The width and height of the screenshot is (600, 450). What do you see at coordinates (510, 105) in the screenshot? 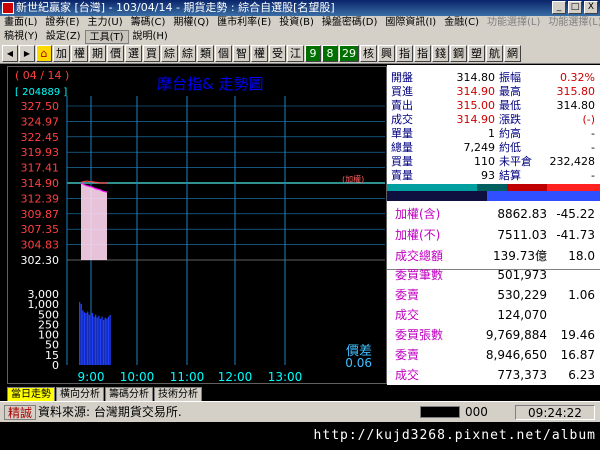
I see `quote-label: 最低` at bounding box center [510, 105].